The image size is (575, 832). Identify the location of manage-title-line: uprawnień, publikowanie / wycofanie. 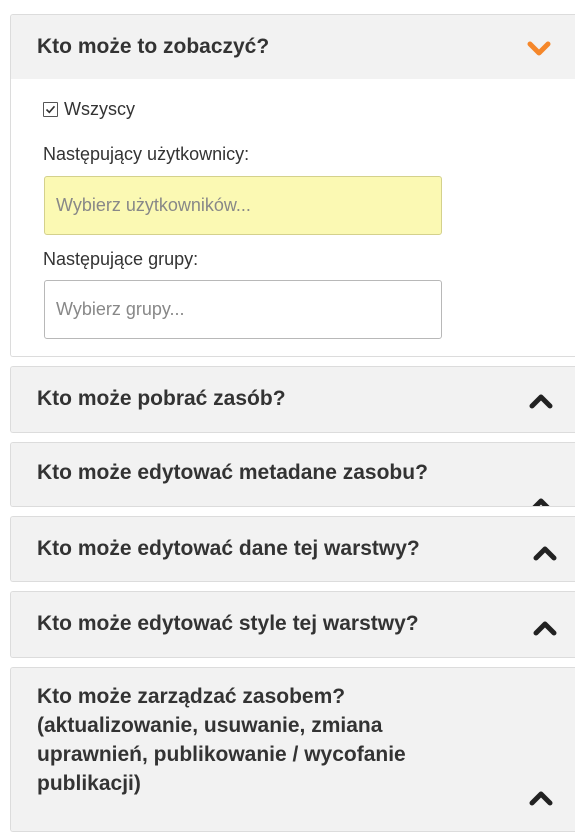
(221, 754).